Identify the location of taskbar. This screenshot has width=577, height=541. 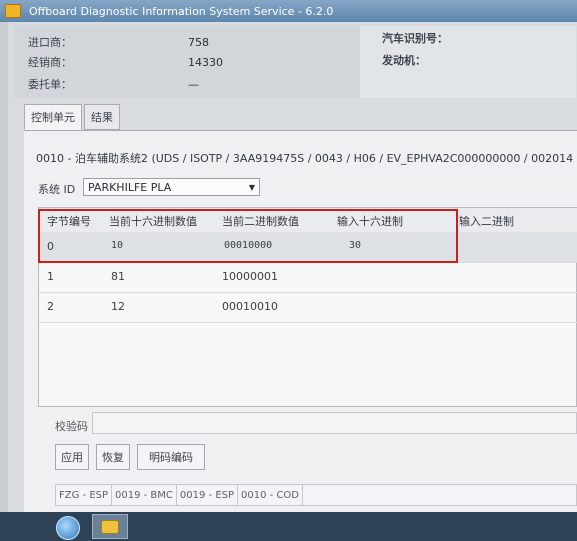
(288, 526).